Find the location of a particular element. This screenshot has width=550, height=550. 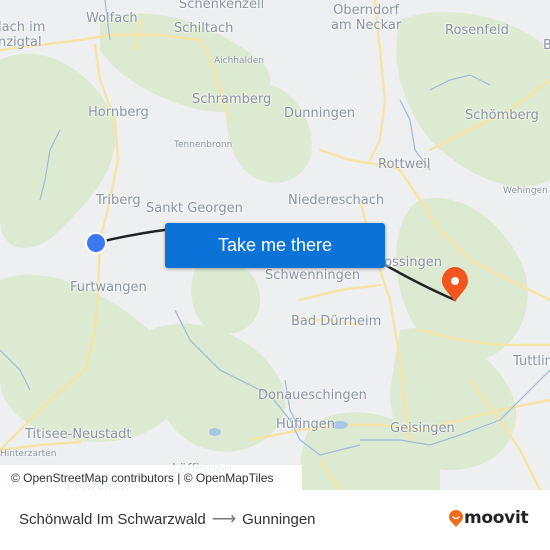

arrow-right-icon: ⟶ is located at coordinates (224, 518).